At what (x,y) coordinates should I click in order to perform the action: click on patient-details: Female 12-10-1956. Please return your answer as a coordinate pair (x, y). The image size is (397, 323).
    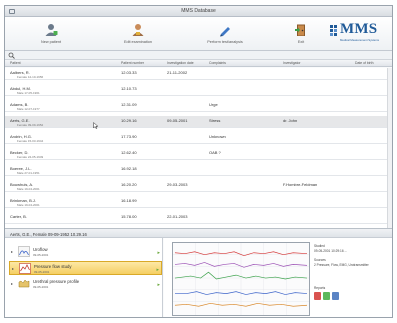
    Looking at the image, I should click on (30, 76).